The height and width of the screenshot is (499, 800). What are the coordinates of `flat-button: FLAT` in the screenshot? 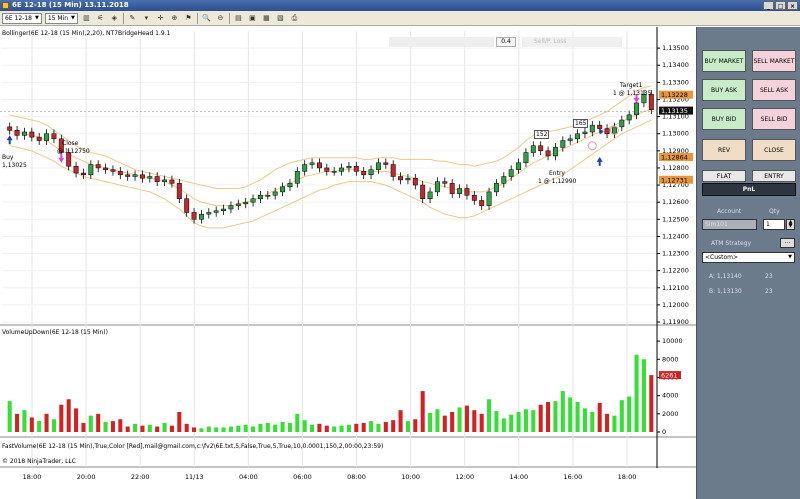 It's located at (724, 176).